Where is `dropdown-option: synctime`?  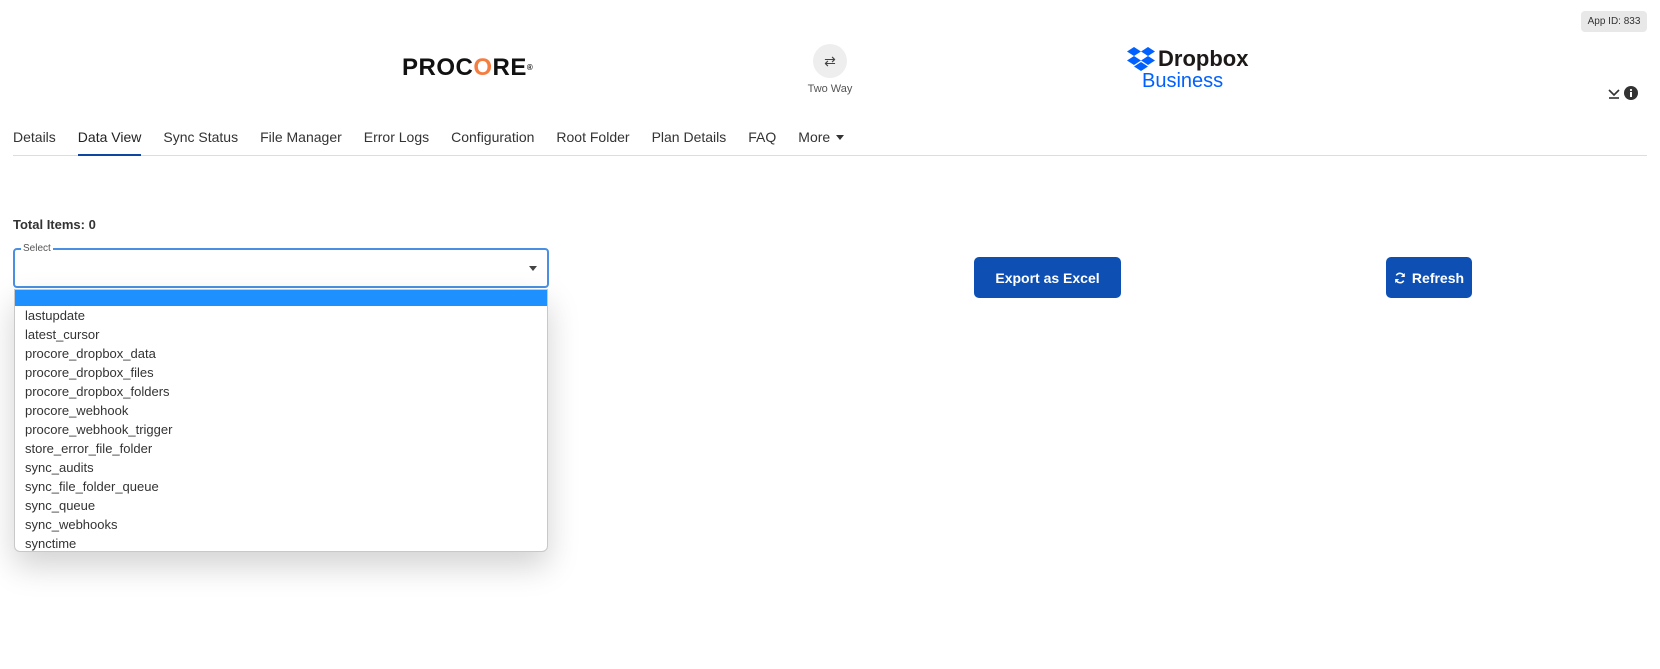 dropdown-option: synctime is located at coordinates (281, 543).